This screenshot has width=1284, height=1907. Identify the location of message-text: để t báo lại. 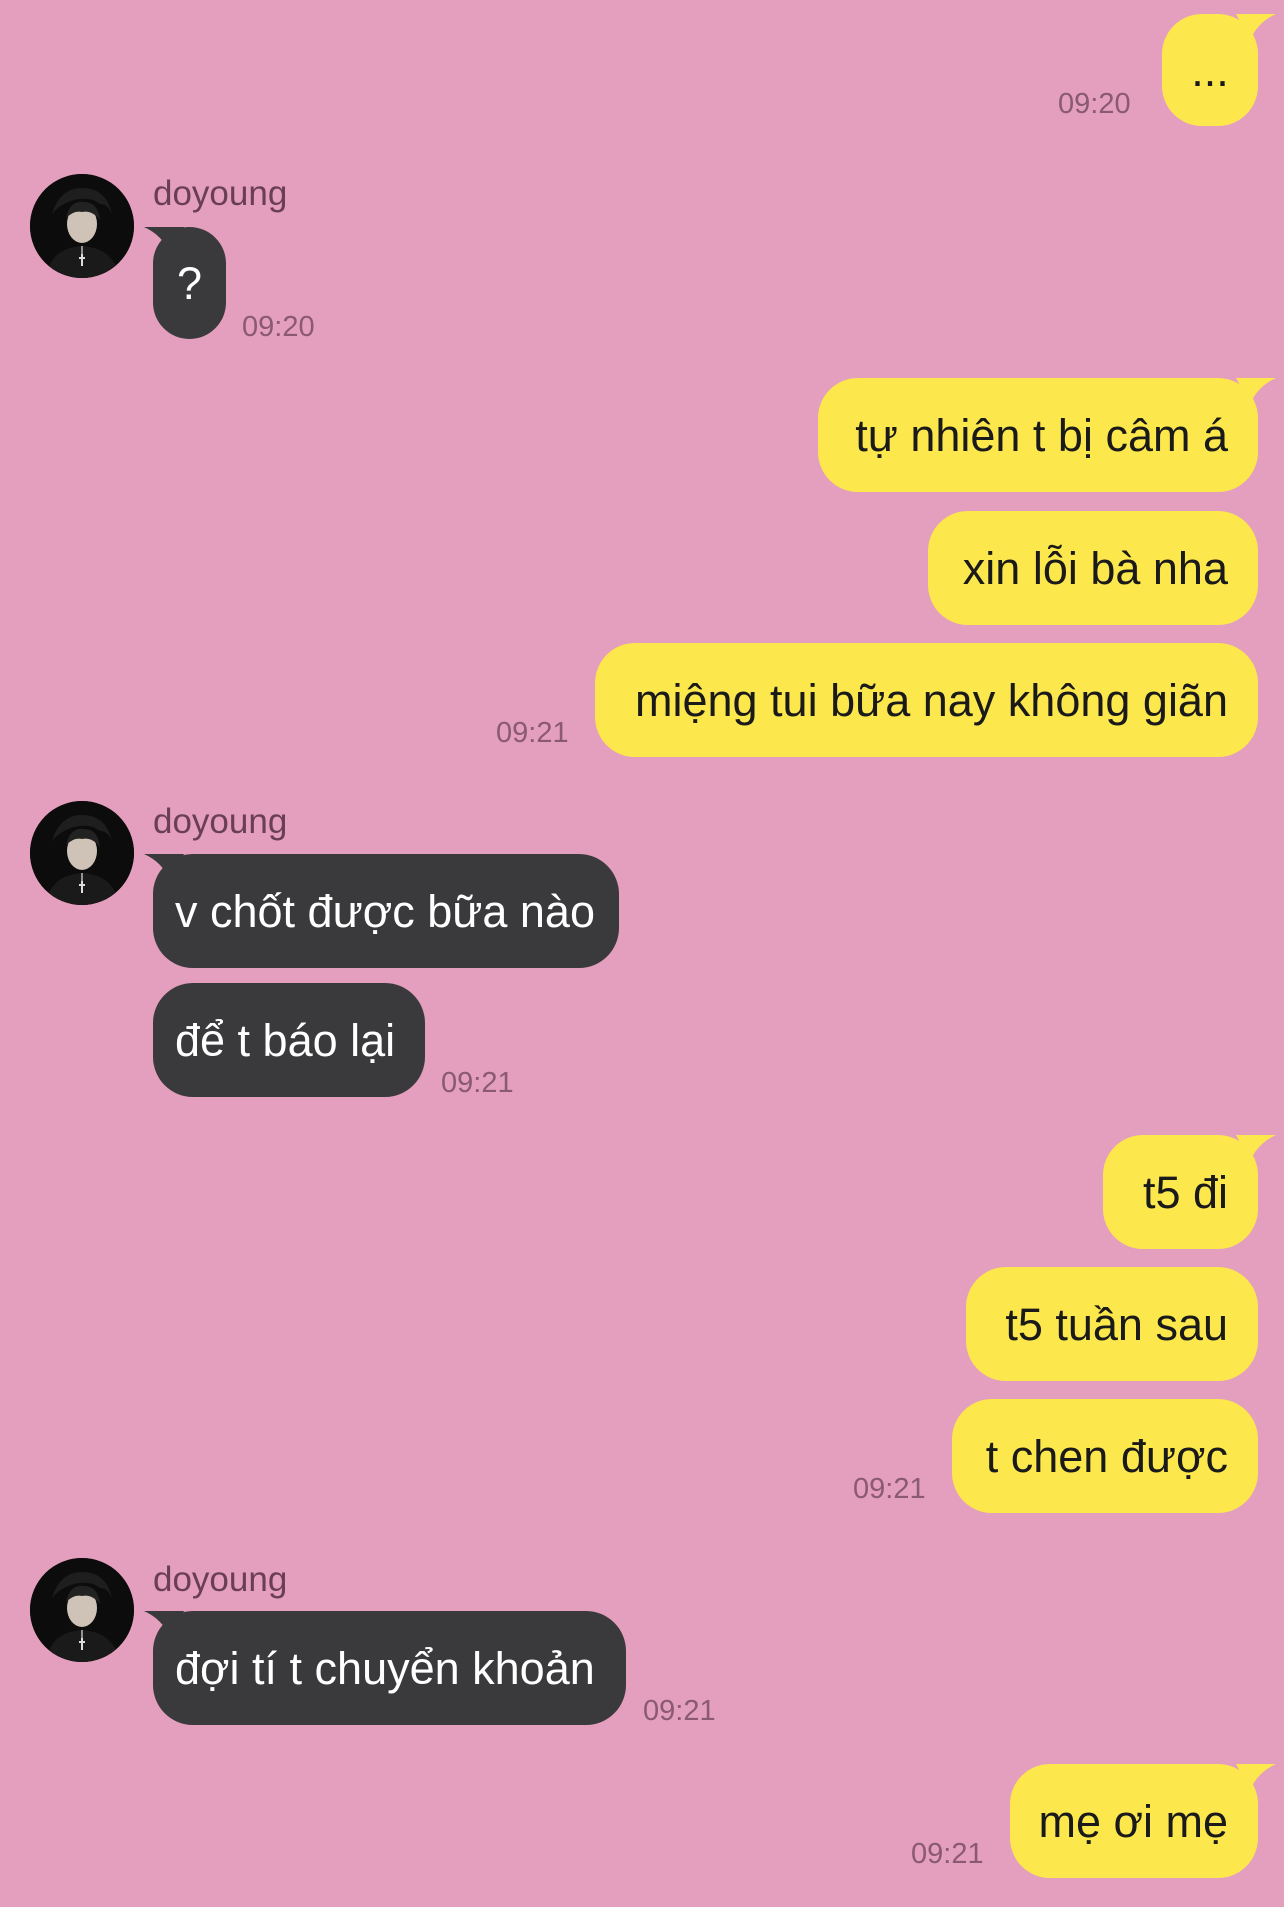
(285, 1040).